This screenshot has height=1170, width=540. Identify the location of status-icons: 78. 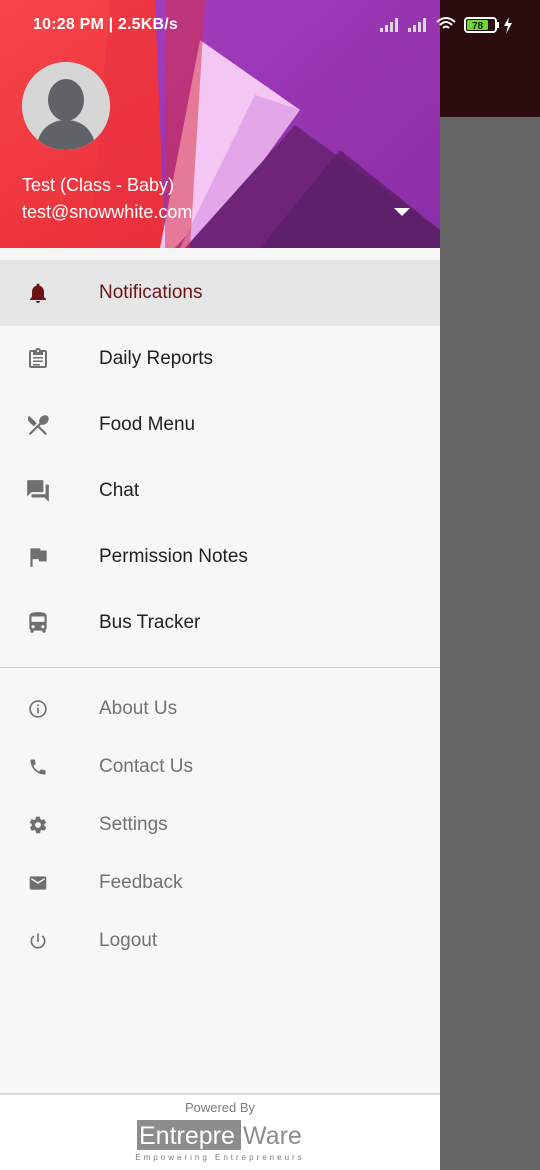
(450, 27).